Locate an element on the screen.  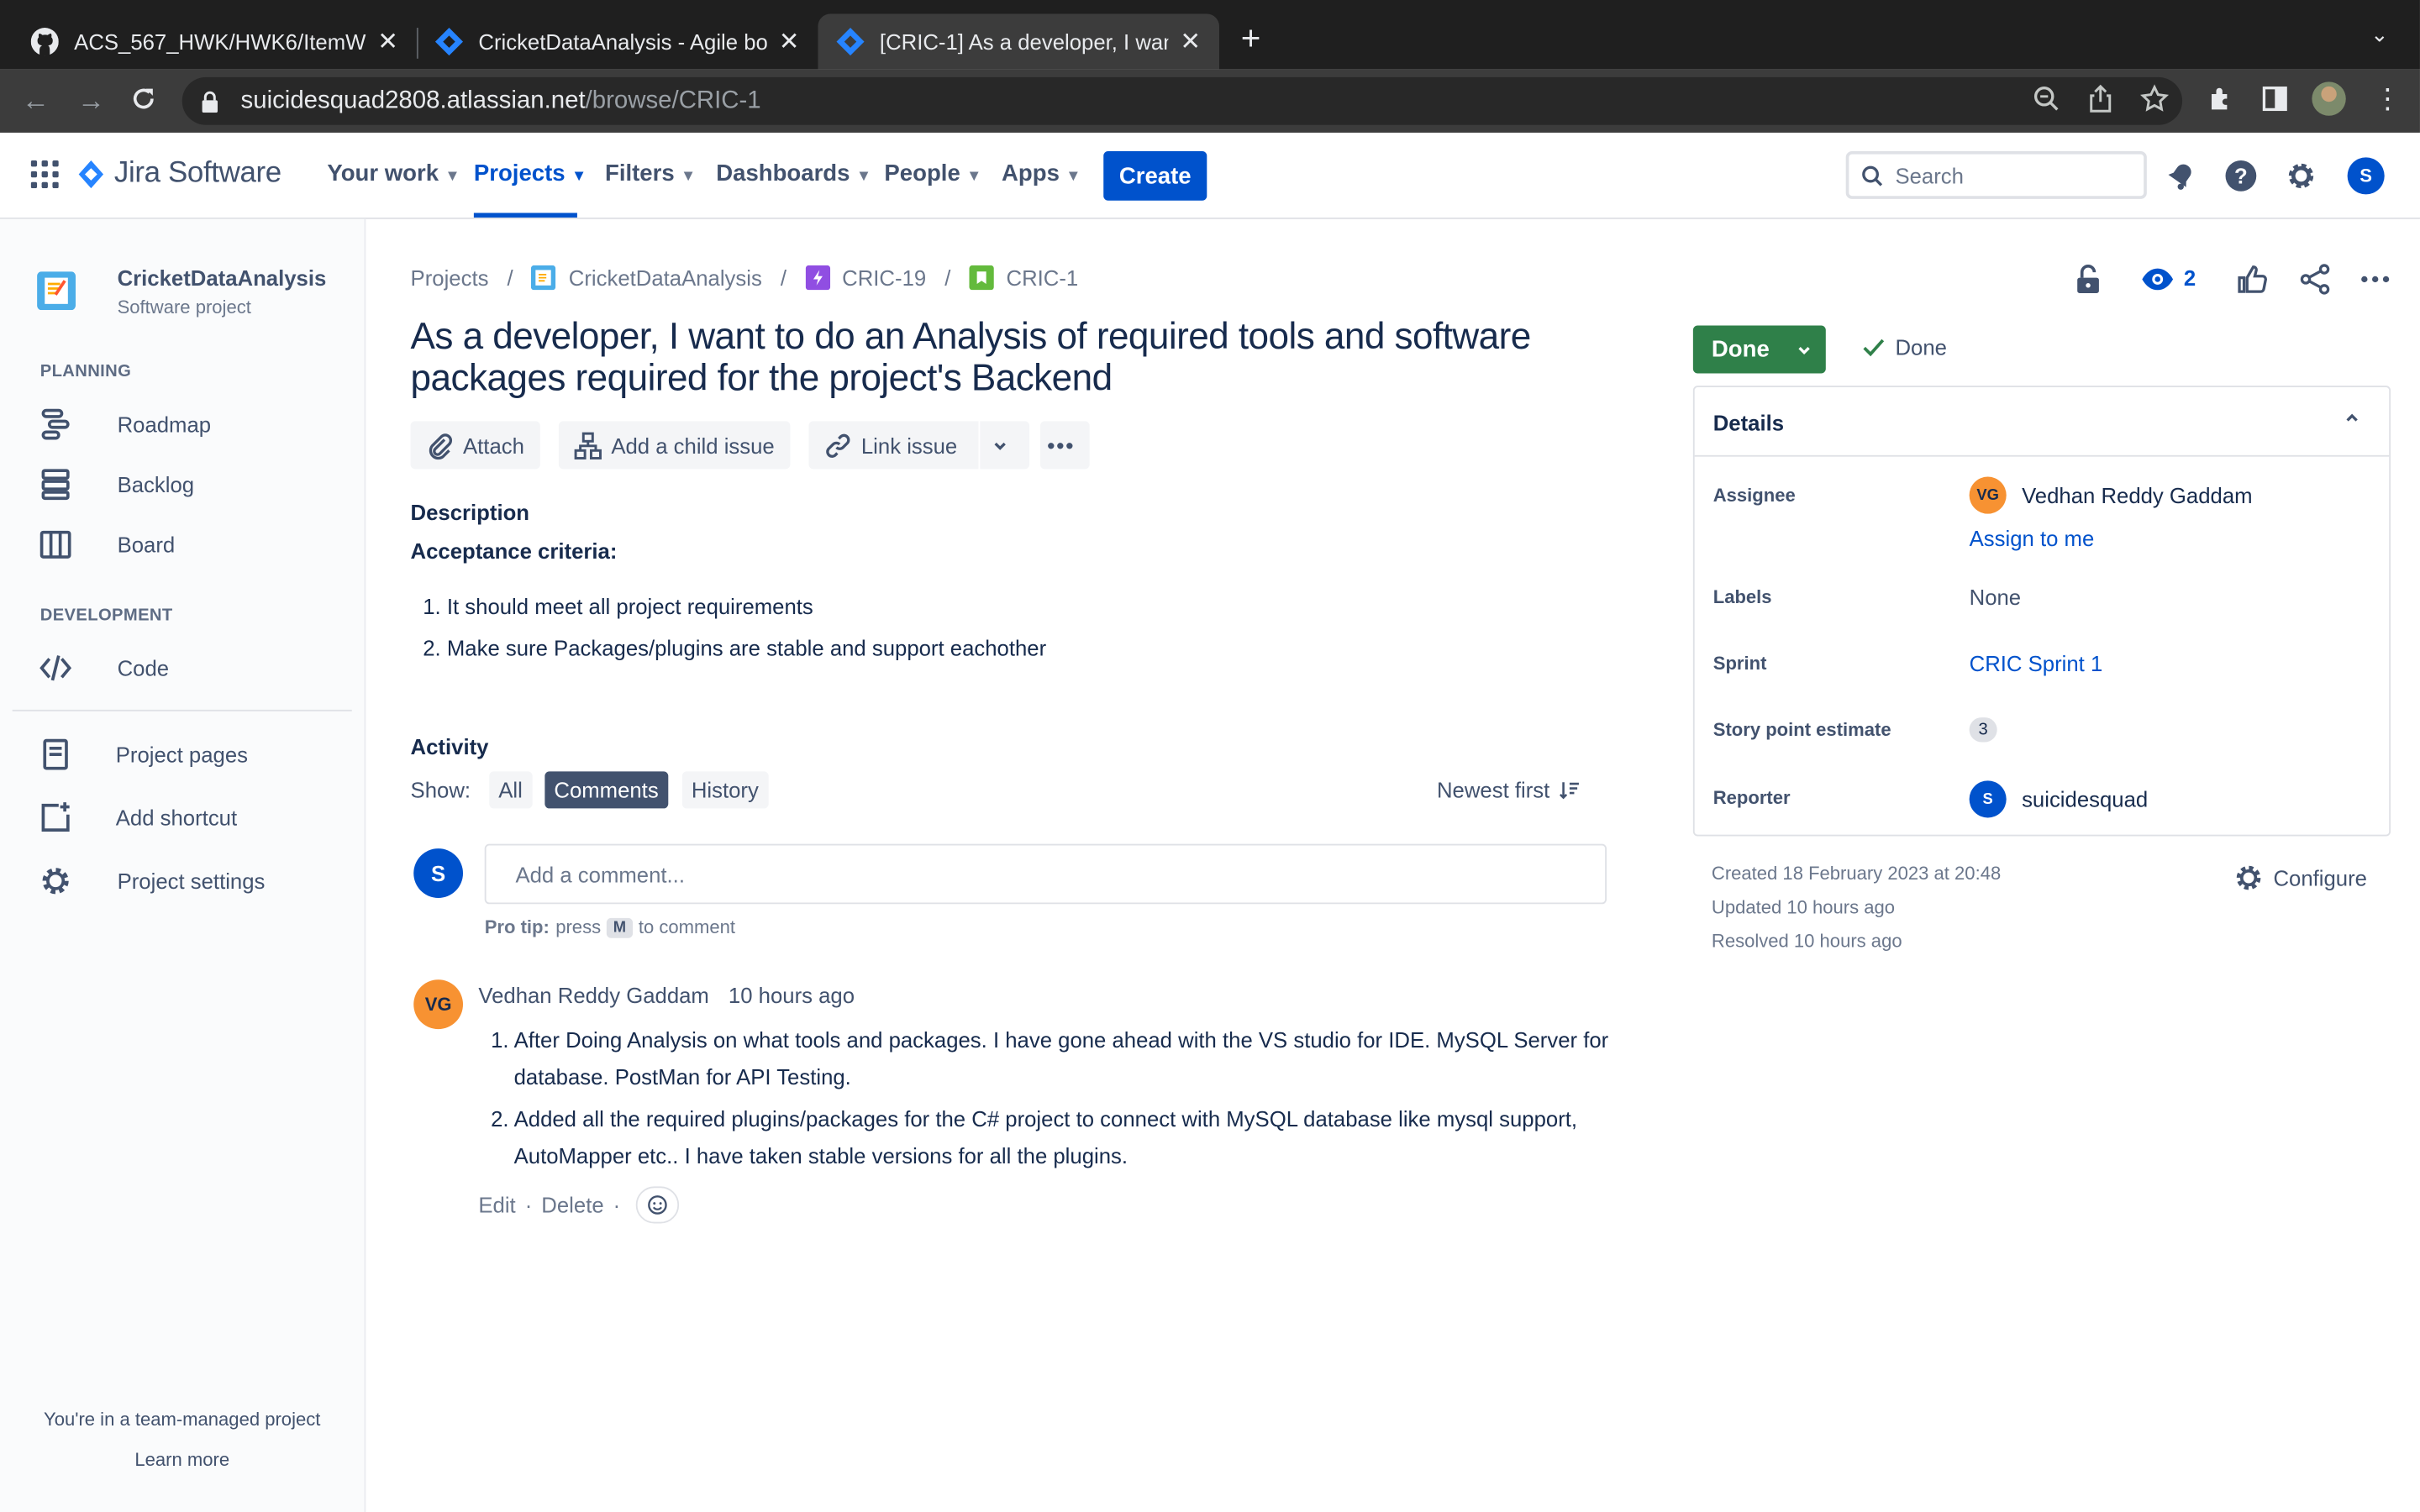
sidebar-item-board: Board is located at coordinates (106, 545).